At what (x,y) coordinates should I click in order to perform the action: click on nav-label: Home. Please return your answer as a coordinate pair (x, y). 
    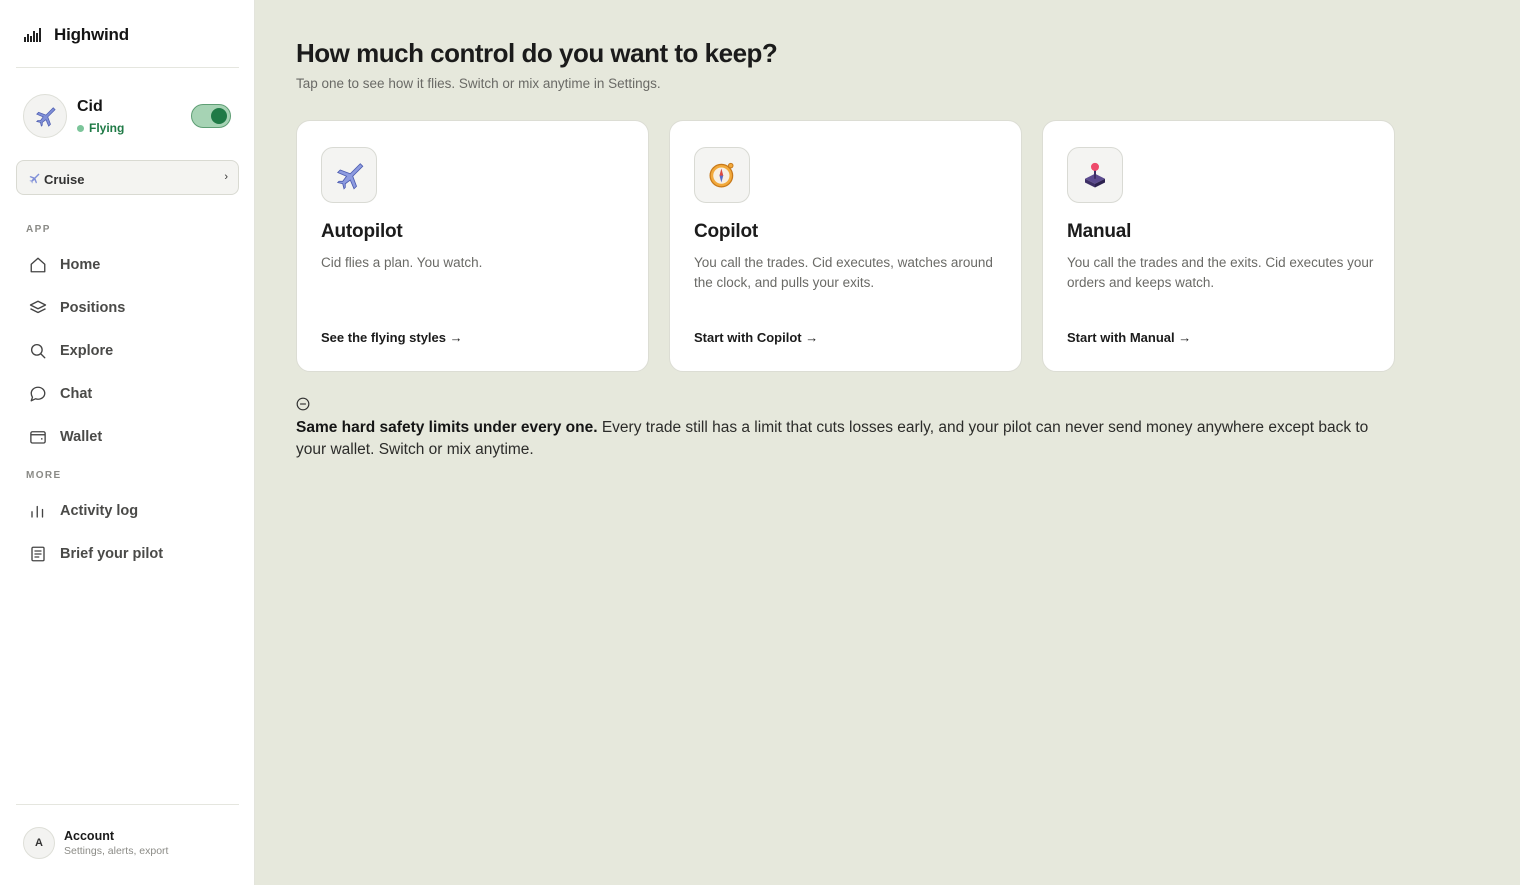
    Looking at the image, I should click on (80, 265).